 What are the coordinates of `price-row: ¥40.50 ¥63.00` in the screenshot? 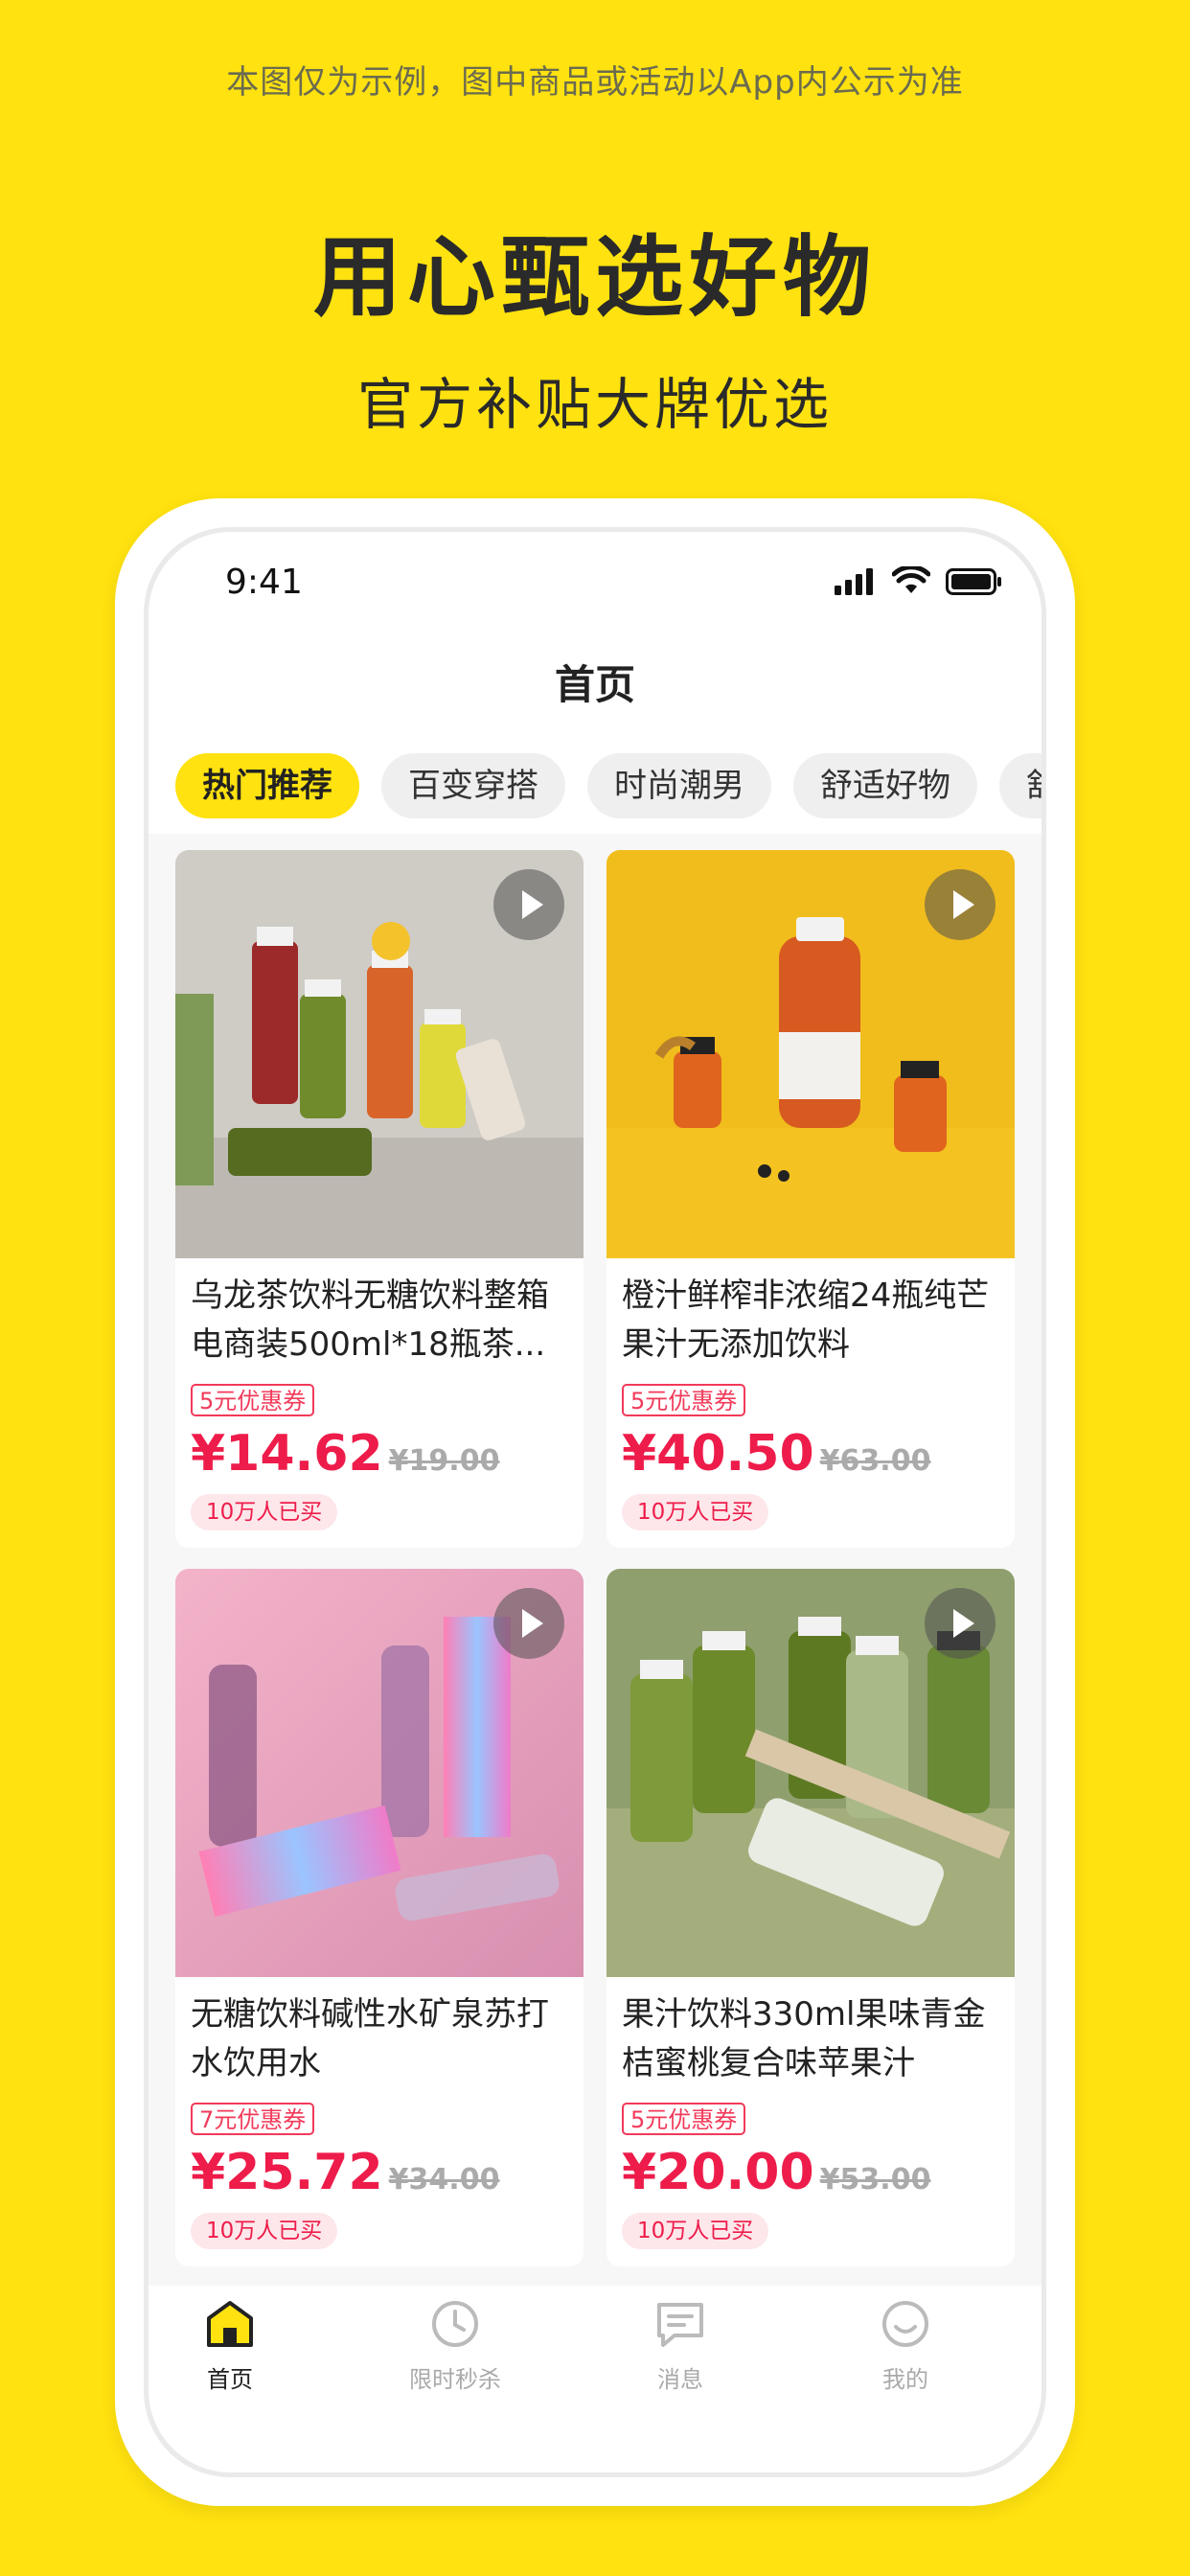 It's located at (776, 1454).